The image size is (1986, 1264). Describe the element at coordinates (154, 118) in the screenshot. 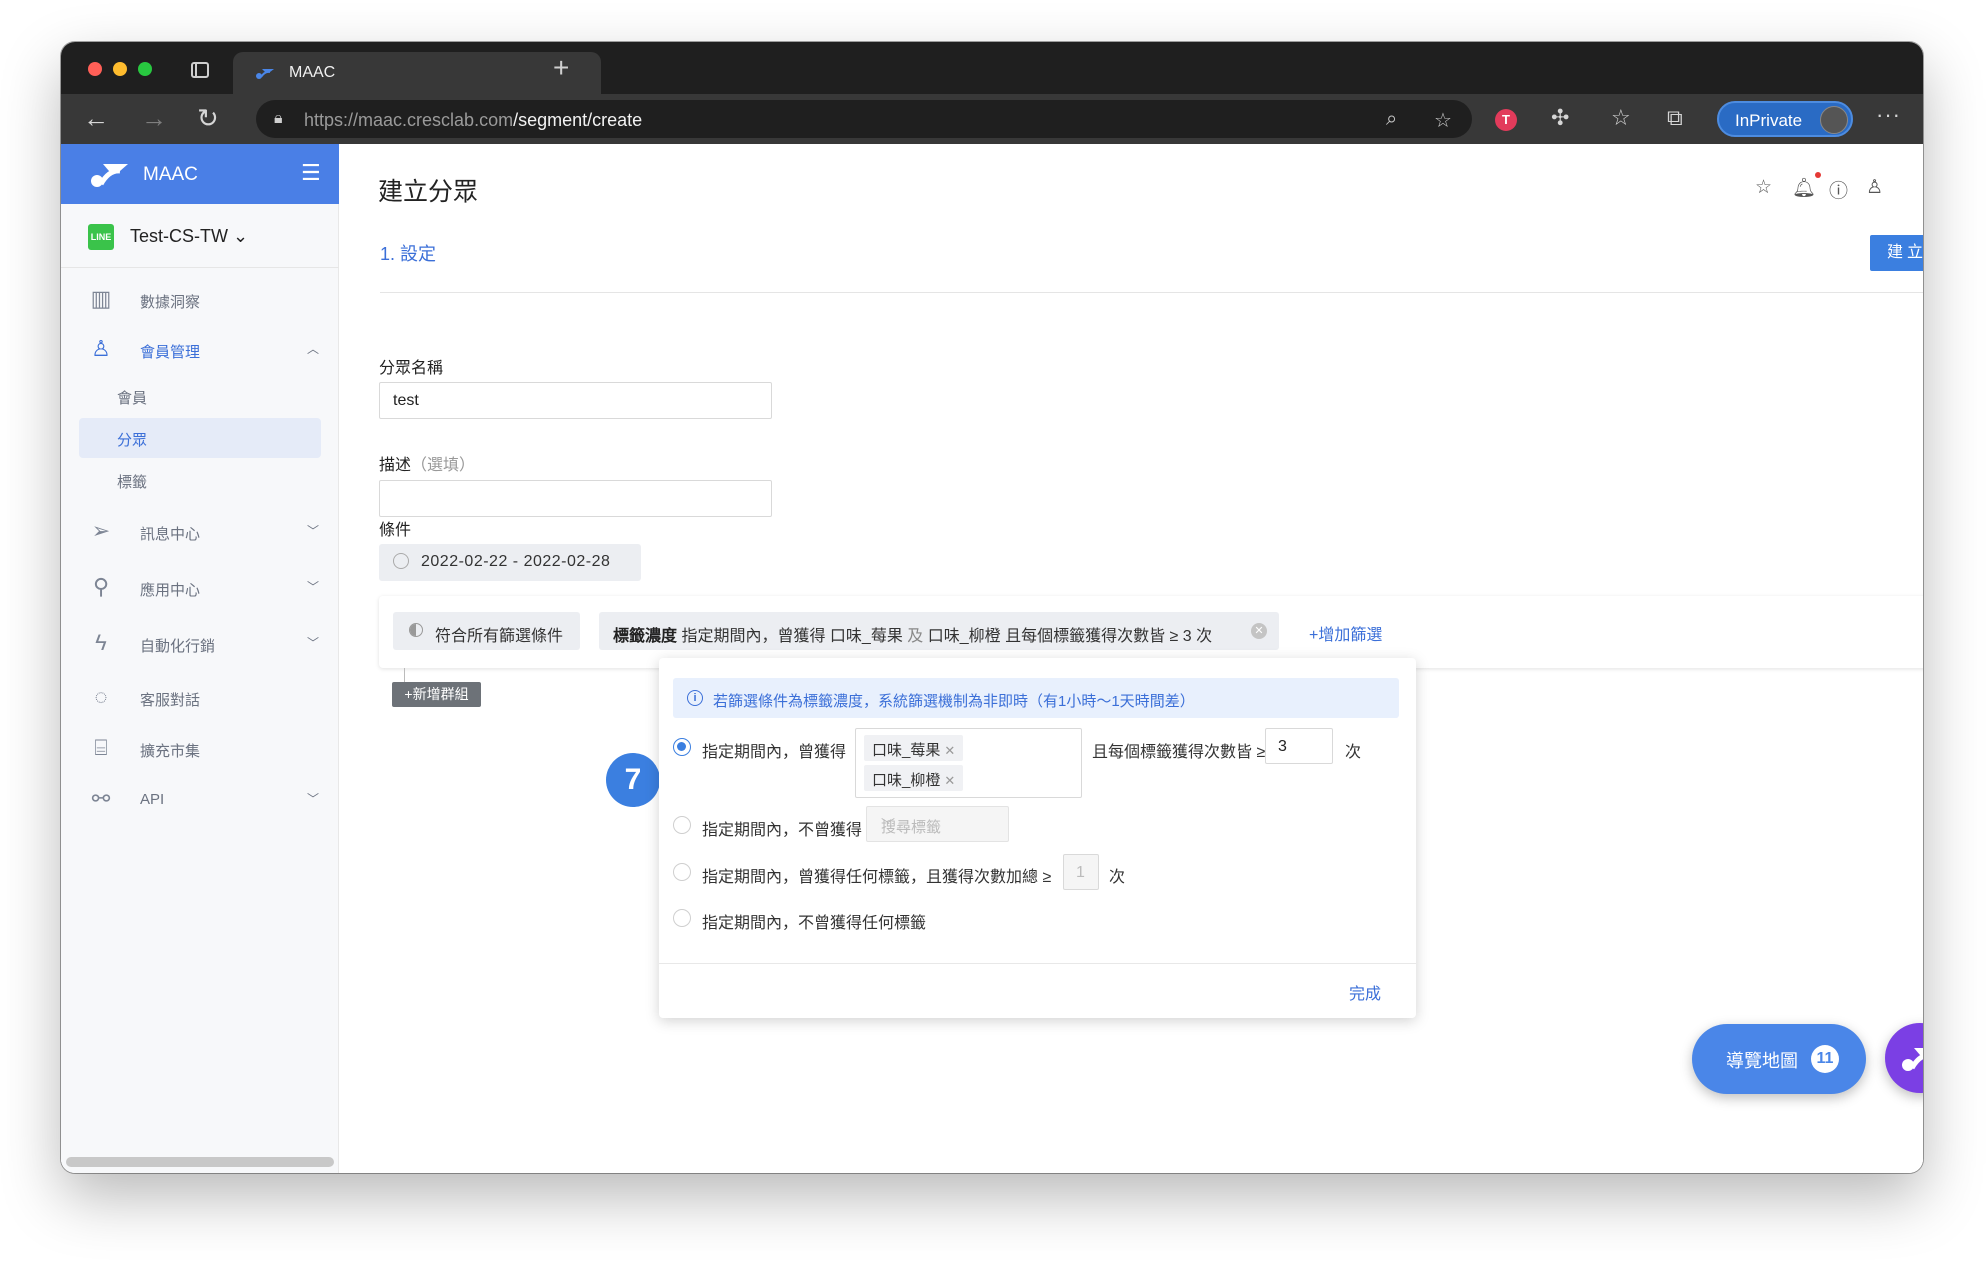

I see `forward-arrow-icon: →` at that location.